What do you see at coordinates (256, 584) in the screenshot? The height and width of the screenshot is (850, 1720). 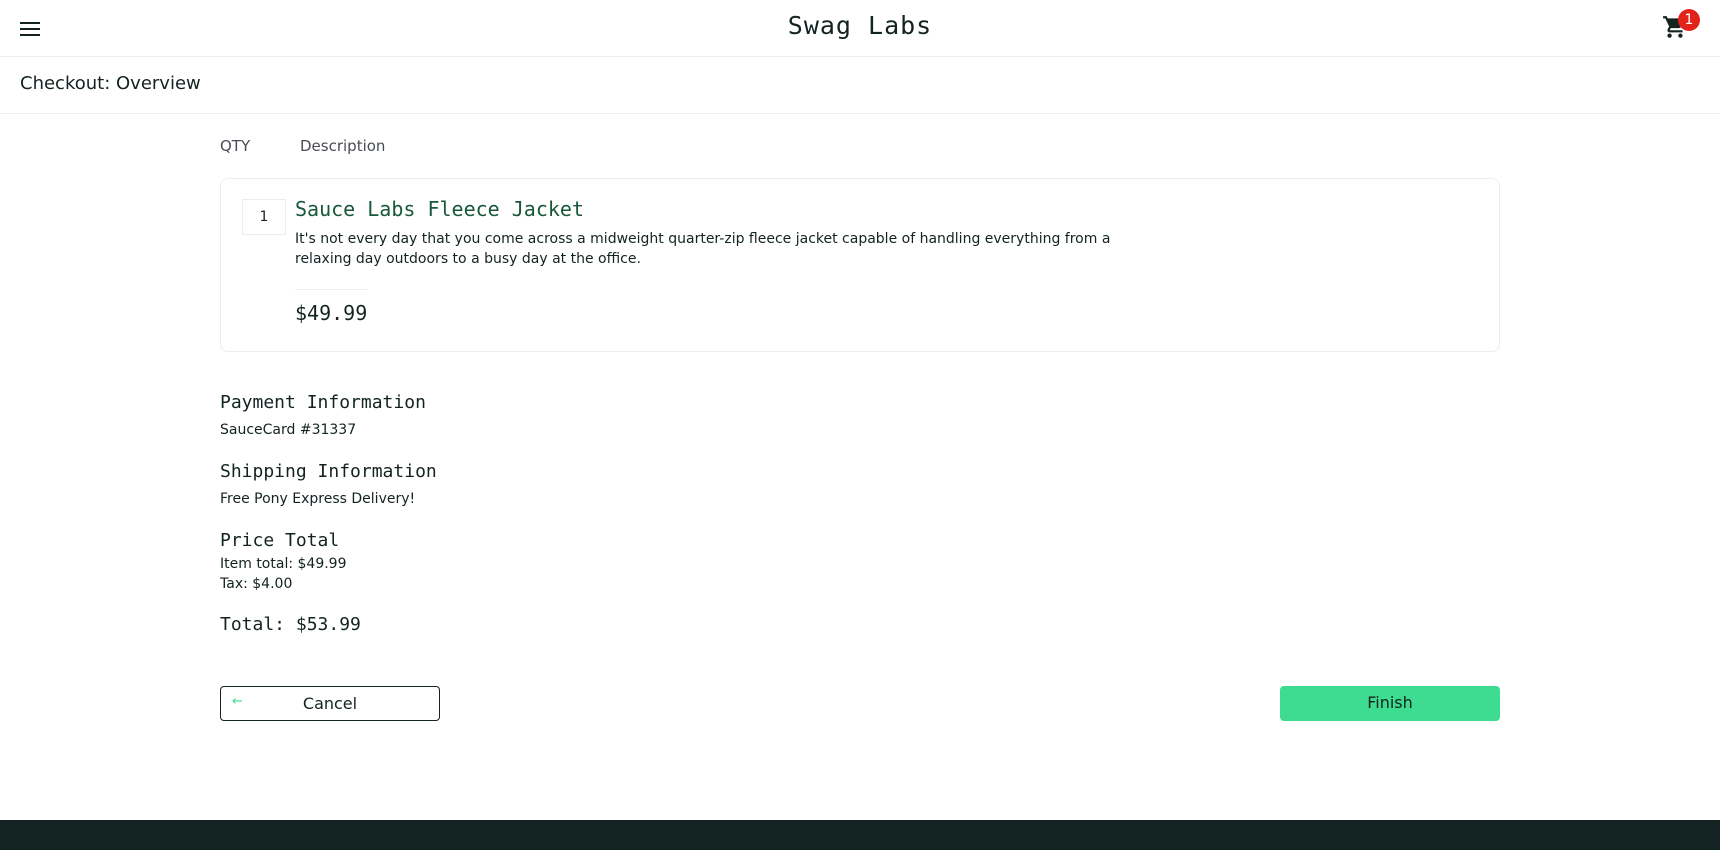 I see `tax-value: Tax: $4.00` at bounding box center [256, 584].